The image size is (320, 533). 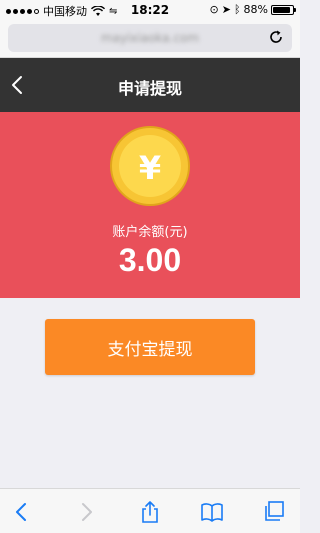 What do you see at coordinates (237, 9) in the screenshot?
I see `bluetooth-icon: ᛒ` at bounding box center [237, 9].